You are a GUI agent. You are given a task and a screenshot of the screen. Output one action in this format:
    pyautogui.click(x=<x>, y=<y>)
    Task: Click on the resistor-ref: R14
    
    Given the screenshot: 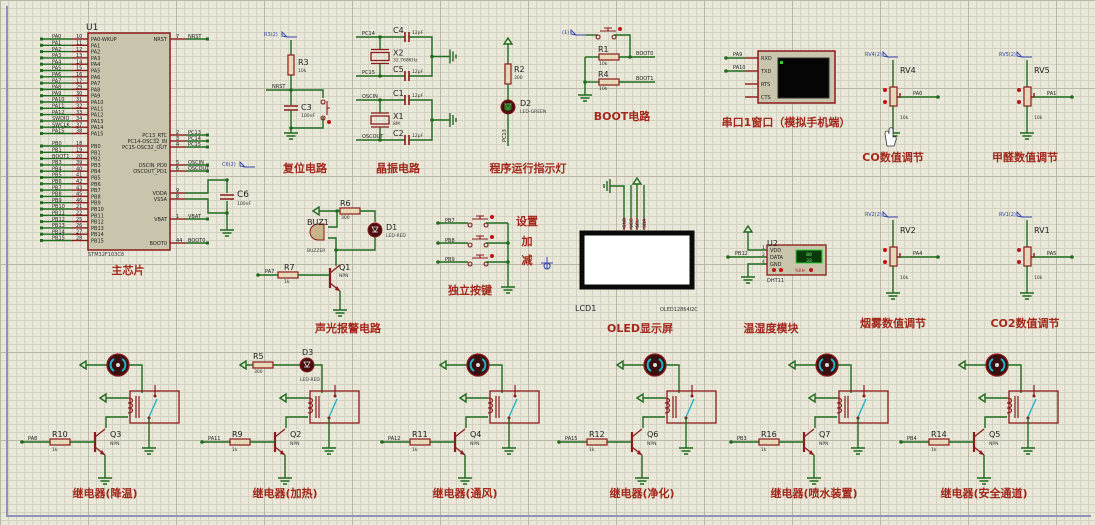 What is the action you would take?
    pyautogui.click(x=939, y=434)
    